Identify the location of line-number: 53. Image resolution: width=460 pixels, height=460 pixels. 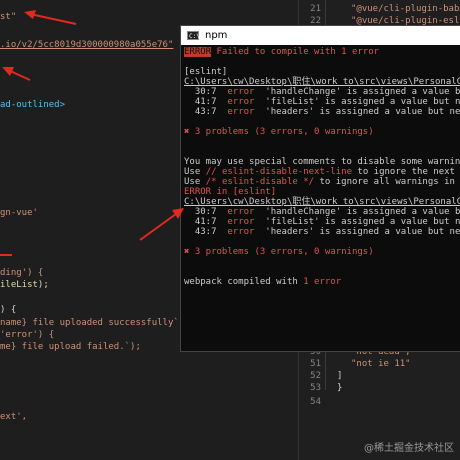
(315, 388).